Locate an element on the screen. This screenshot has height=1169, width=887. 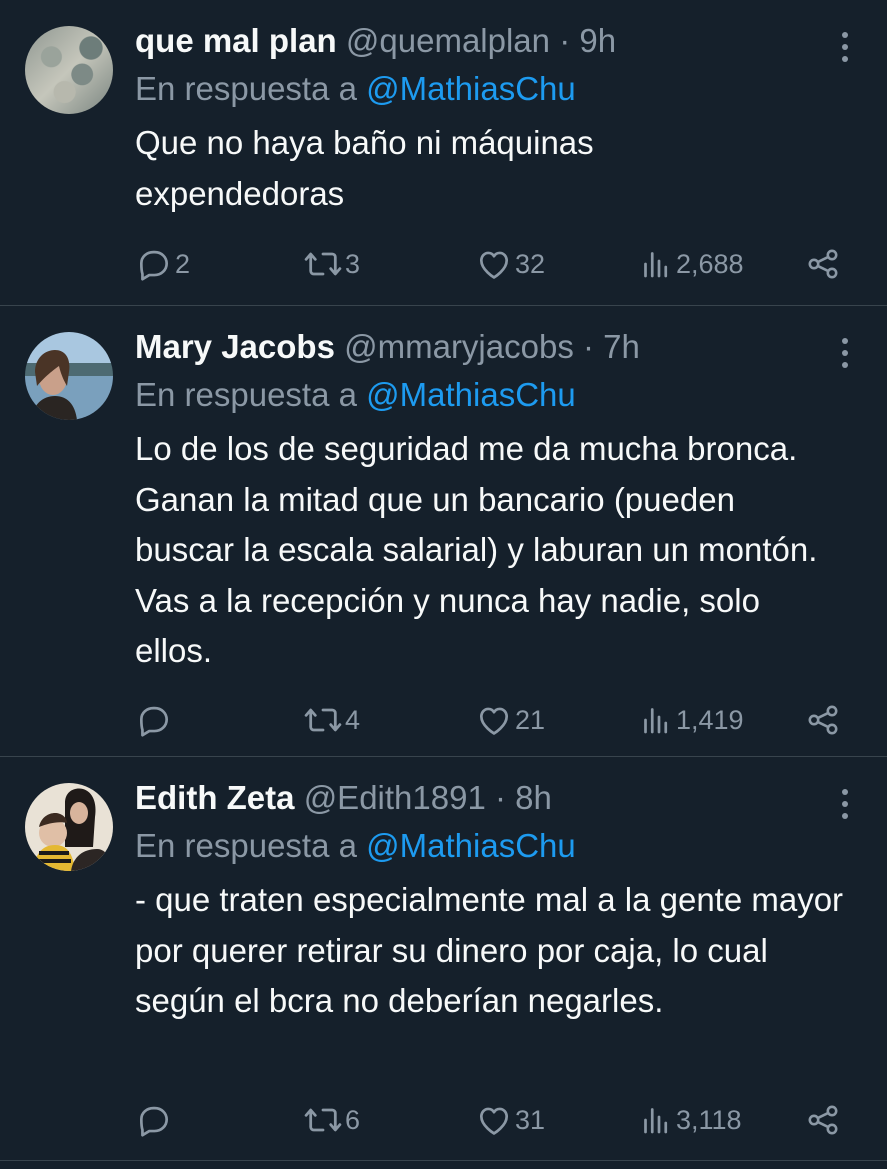
like-button: 21 is located at coordinates (510, 720).